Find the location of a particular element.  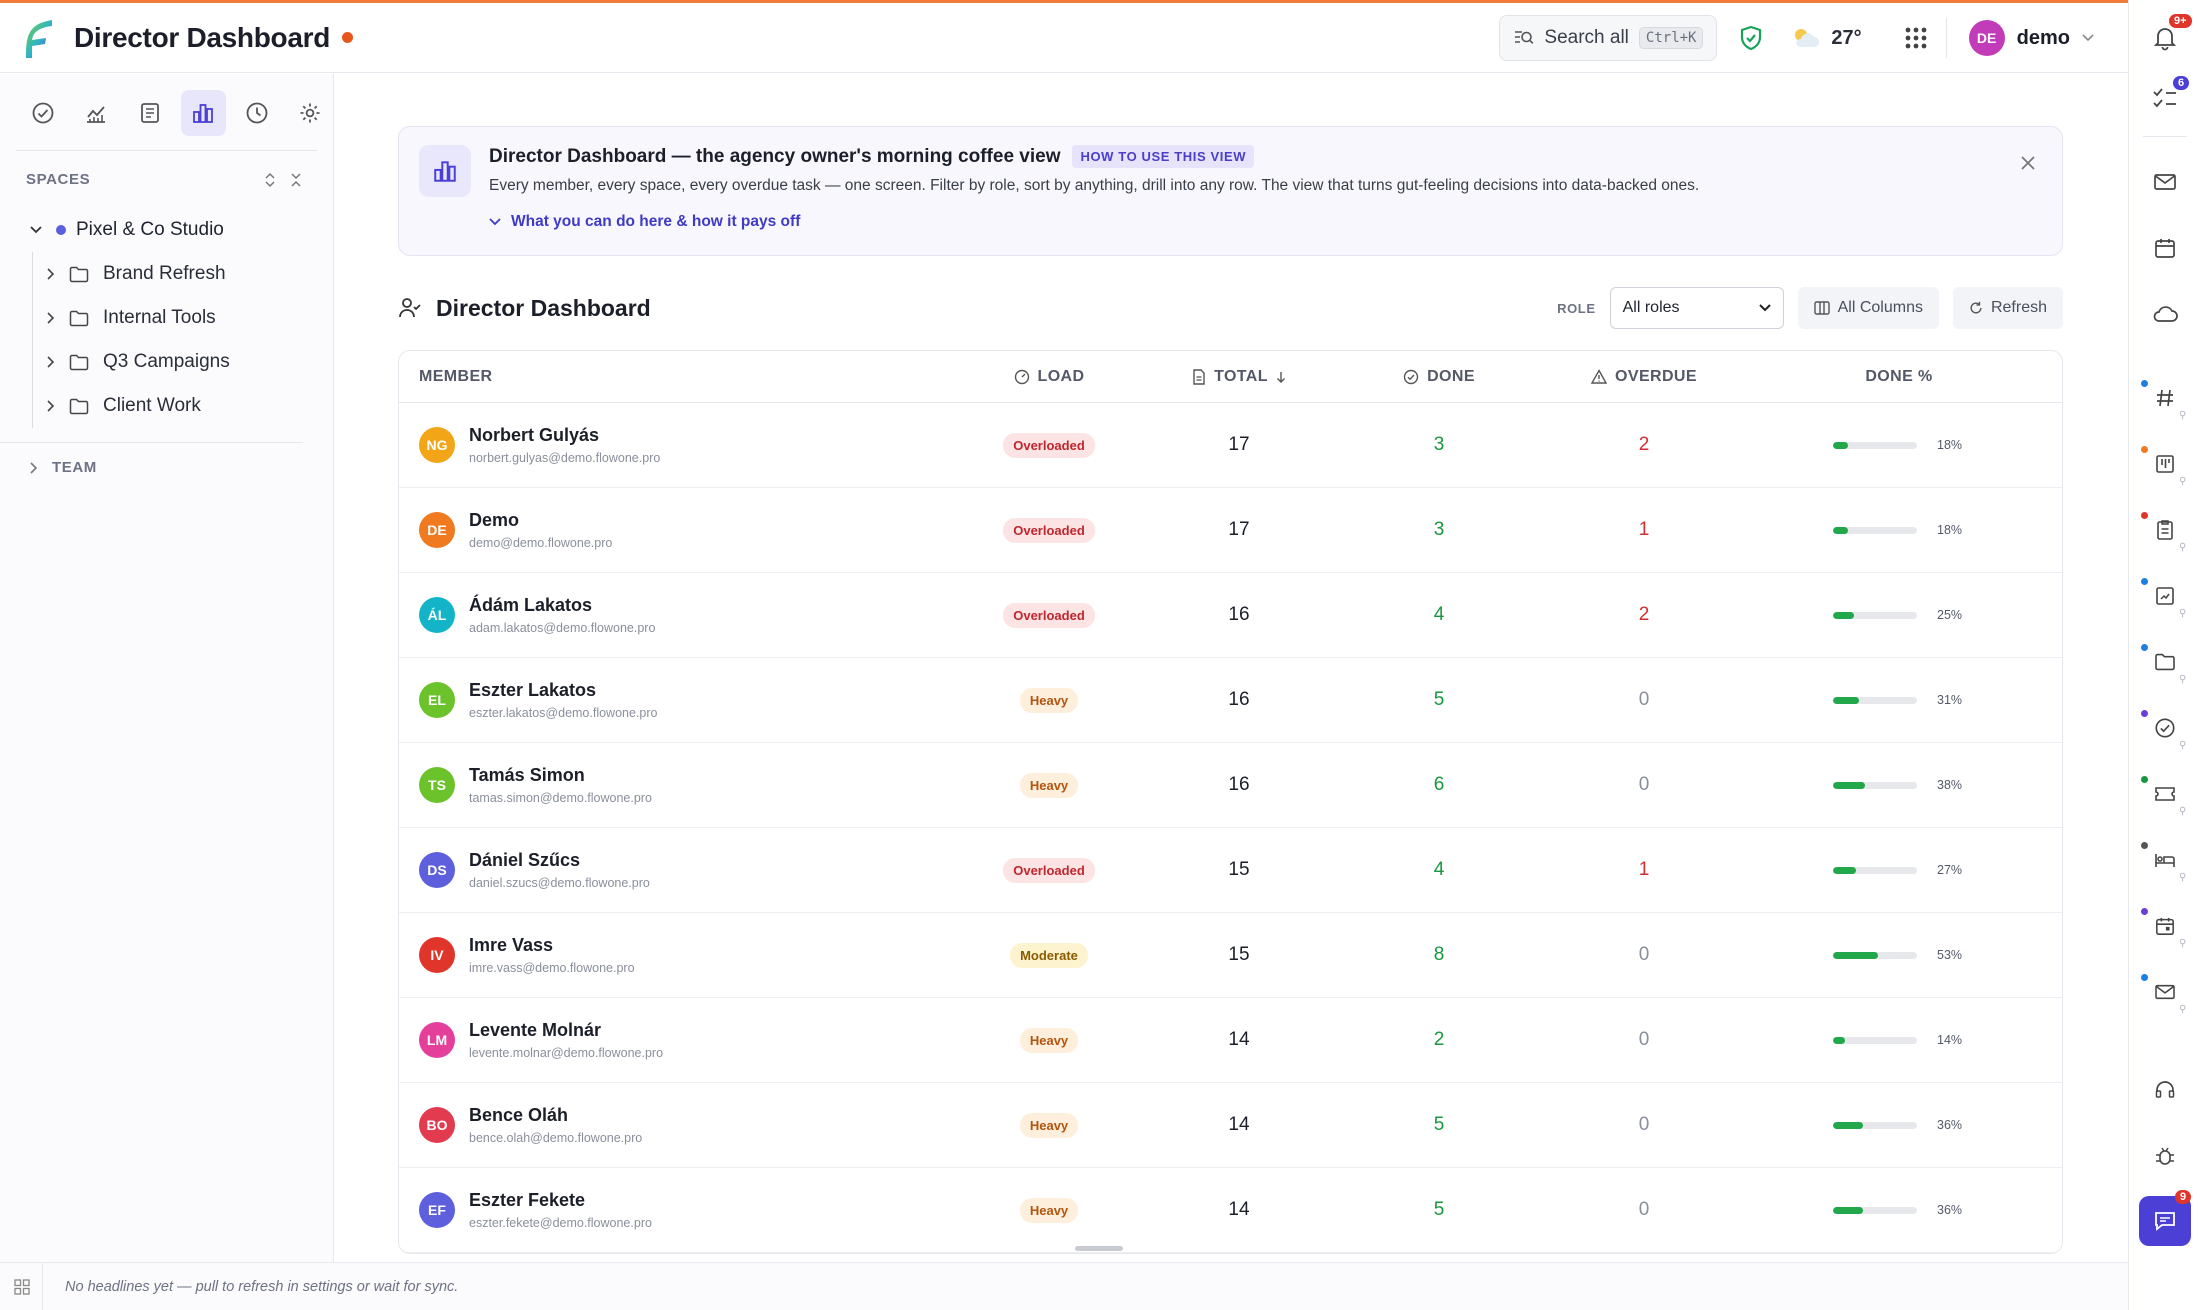

debug-button is located at coordinates (2164, 1156).